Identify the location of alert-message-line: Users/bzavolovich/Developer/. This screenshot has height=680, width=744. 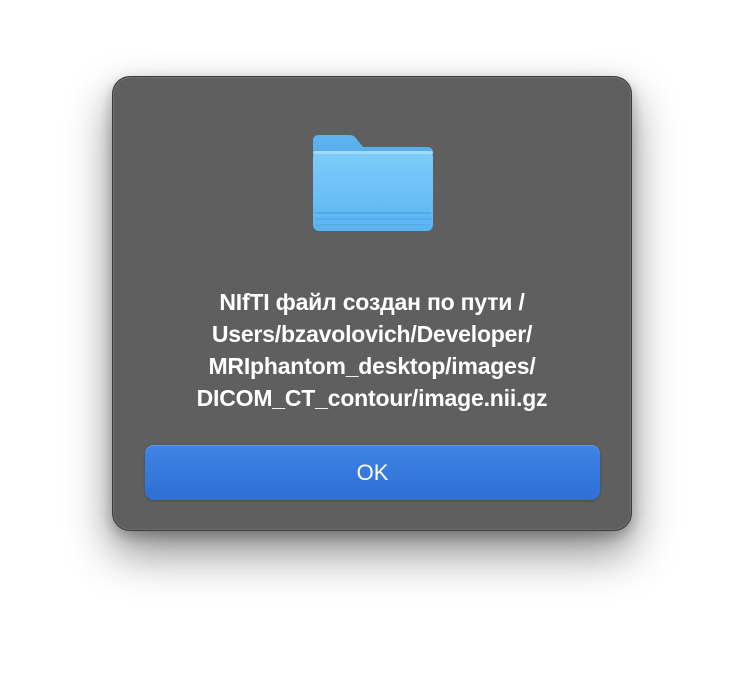
(372, 334).